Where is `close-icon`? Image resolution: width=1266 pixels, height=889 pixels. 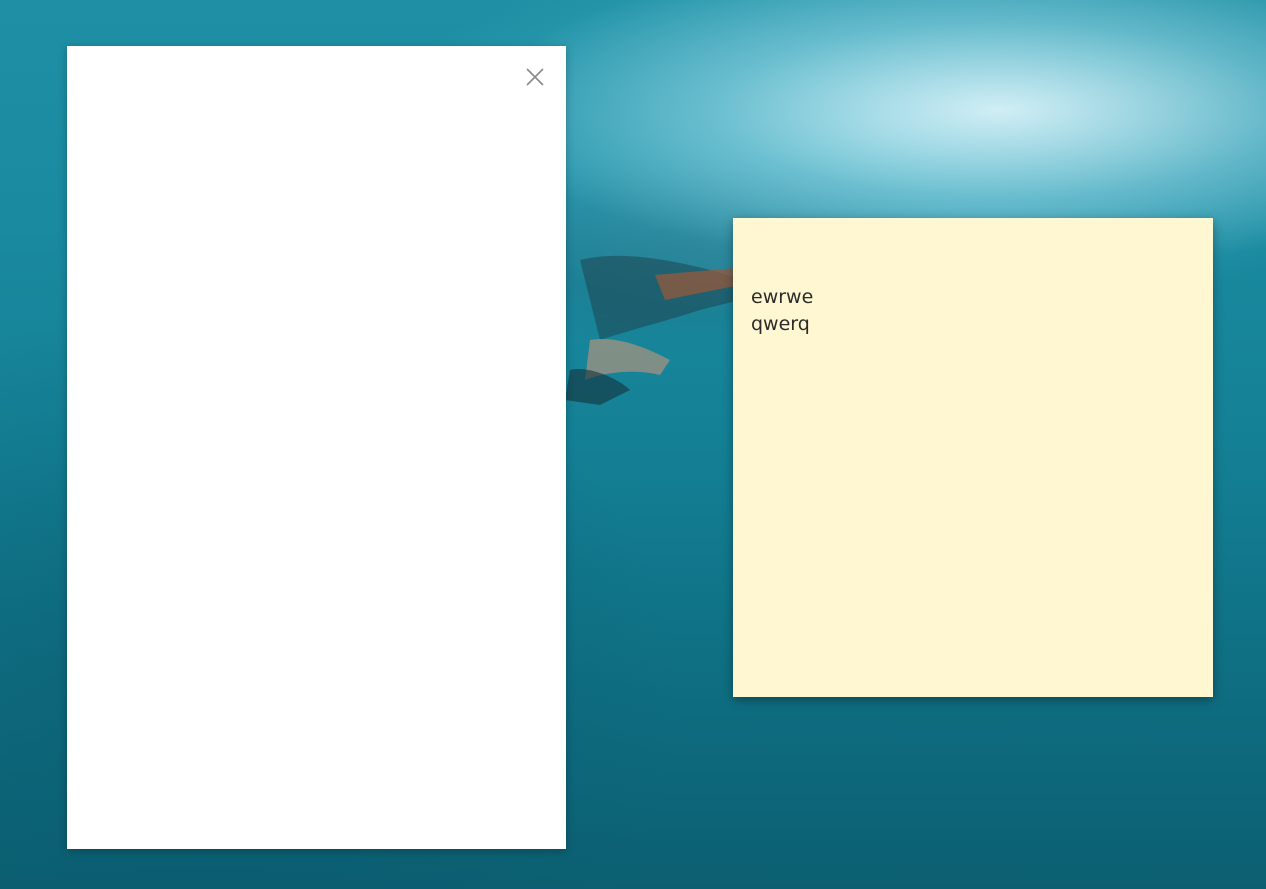 close-icon is located at coordinates (535, 77).